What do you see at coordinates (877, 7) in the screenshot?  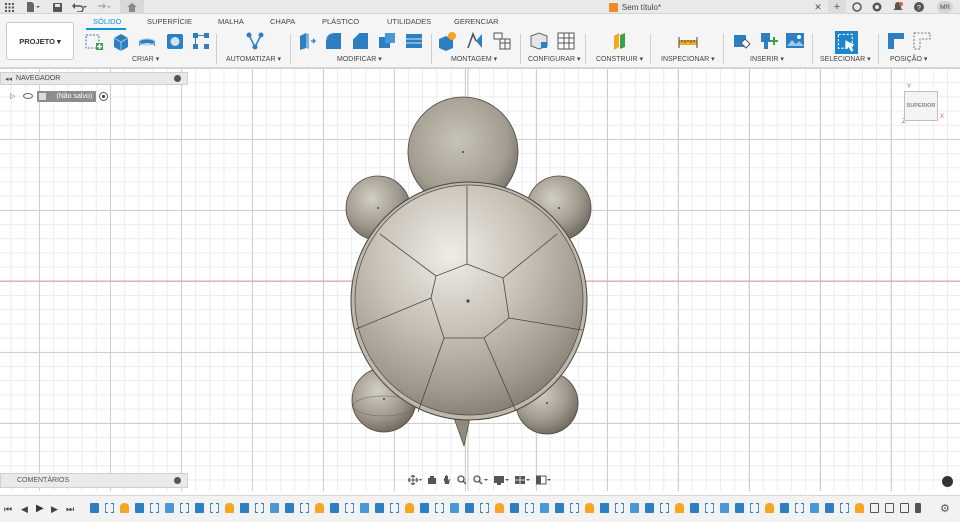 I see `job-status-icon` at bounding box center [877, 7].